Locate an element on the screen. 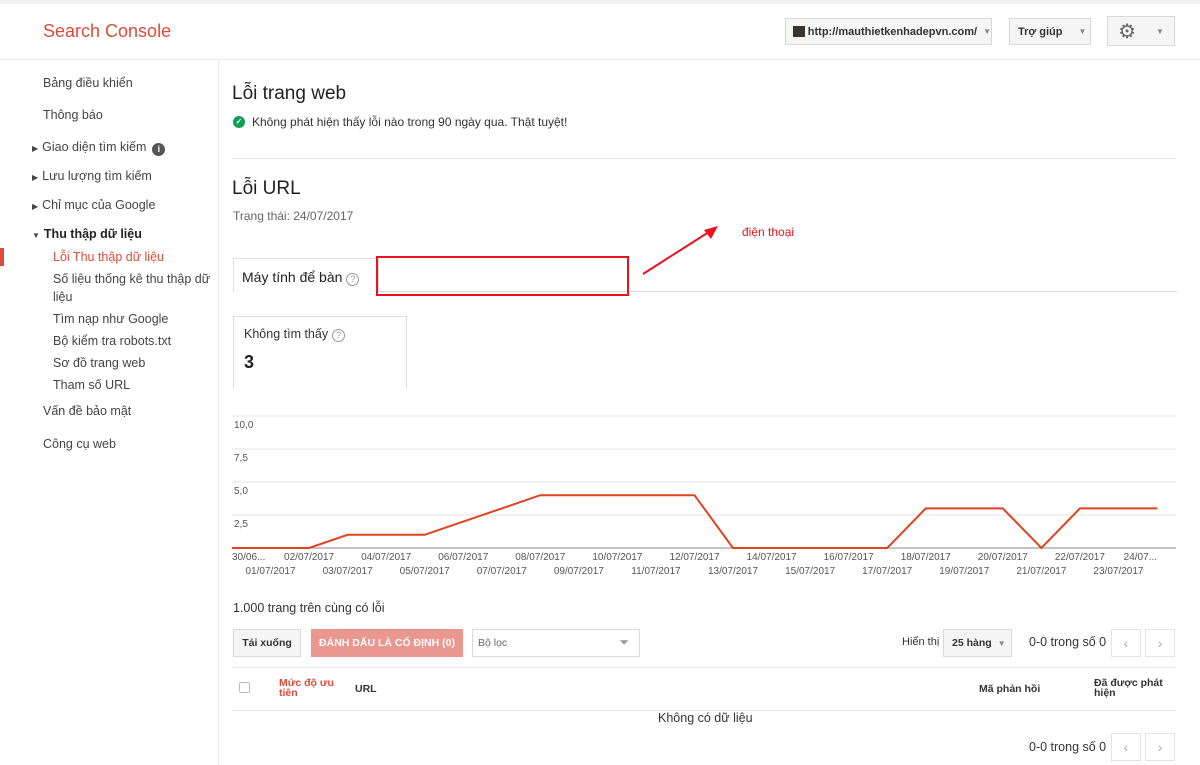 The image size is (1200, 765). filter-input: Bộ lọc ⏷ is located at coordinates (556, 643).